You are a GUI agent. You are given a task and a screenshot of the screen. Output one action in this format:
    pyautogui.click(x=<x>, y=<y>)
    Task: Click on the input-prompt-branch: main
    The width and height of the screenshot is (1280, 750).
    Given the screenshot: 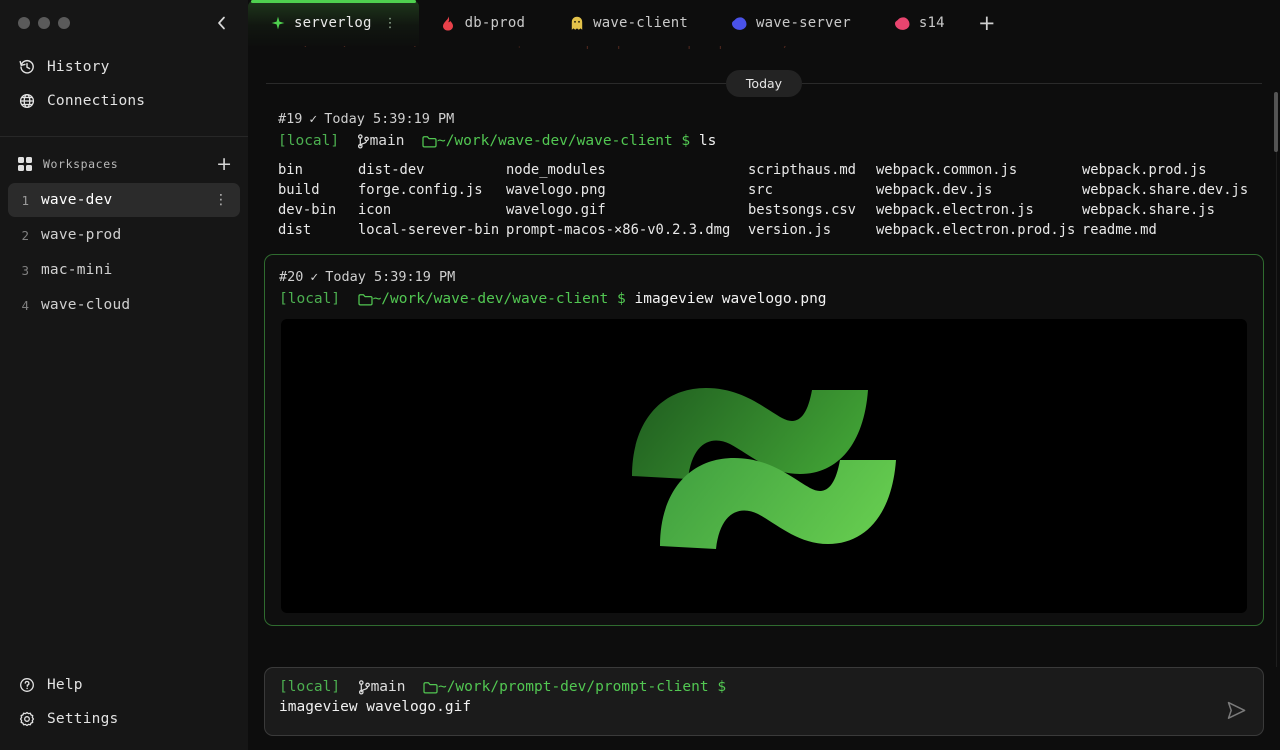 What is the action you would take?
    pyautogui.click(x=388, y=687)
    